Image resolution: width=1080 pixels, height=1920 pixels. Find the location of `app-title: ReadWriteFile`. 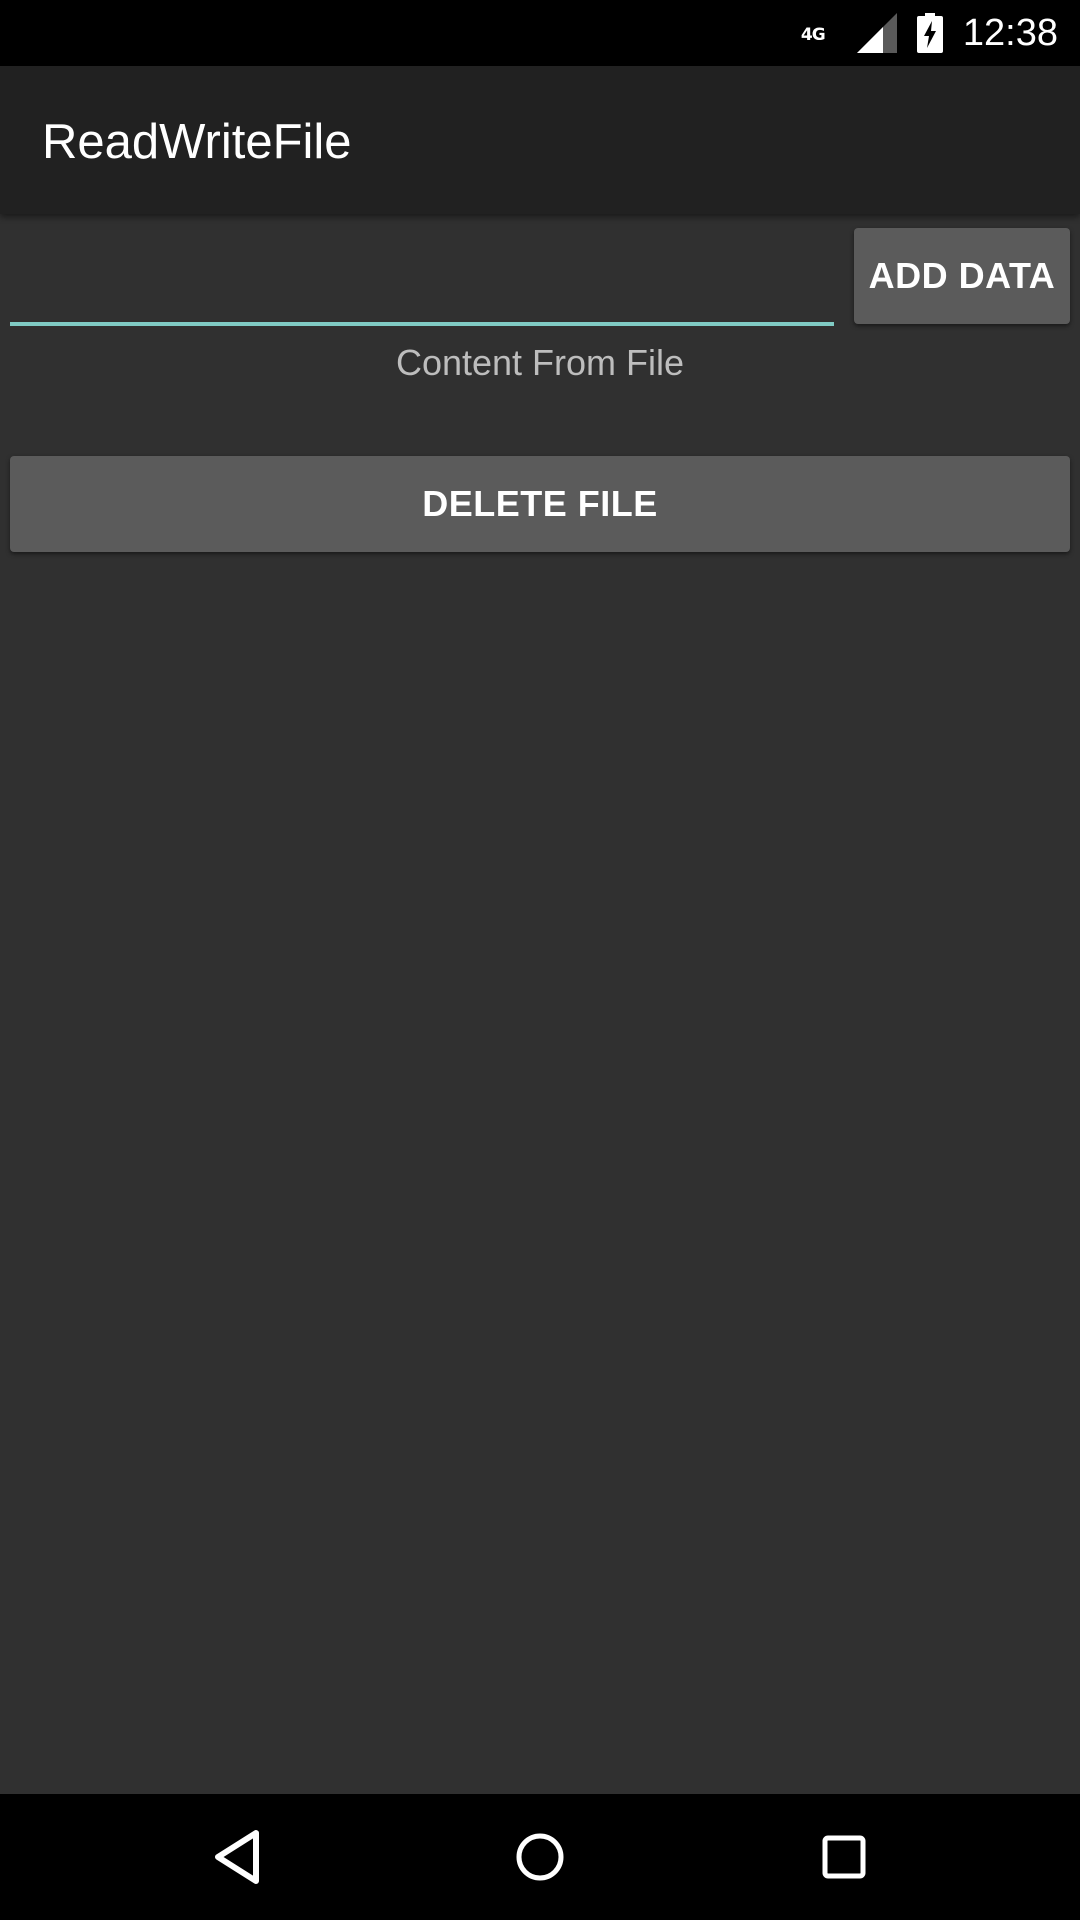

app-title: ReadWriteFile is located at coordinates (197, 142).